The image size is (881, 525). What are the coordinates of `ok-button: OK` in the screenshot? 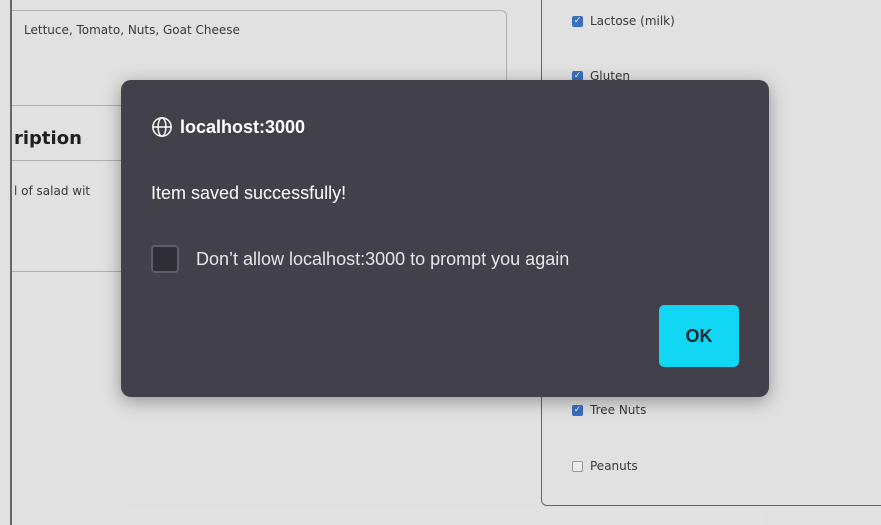 It's located at (699, 336).